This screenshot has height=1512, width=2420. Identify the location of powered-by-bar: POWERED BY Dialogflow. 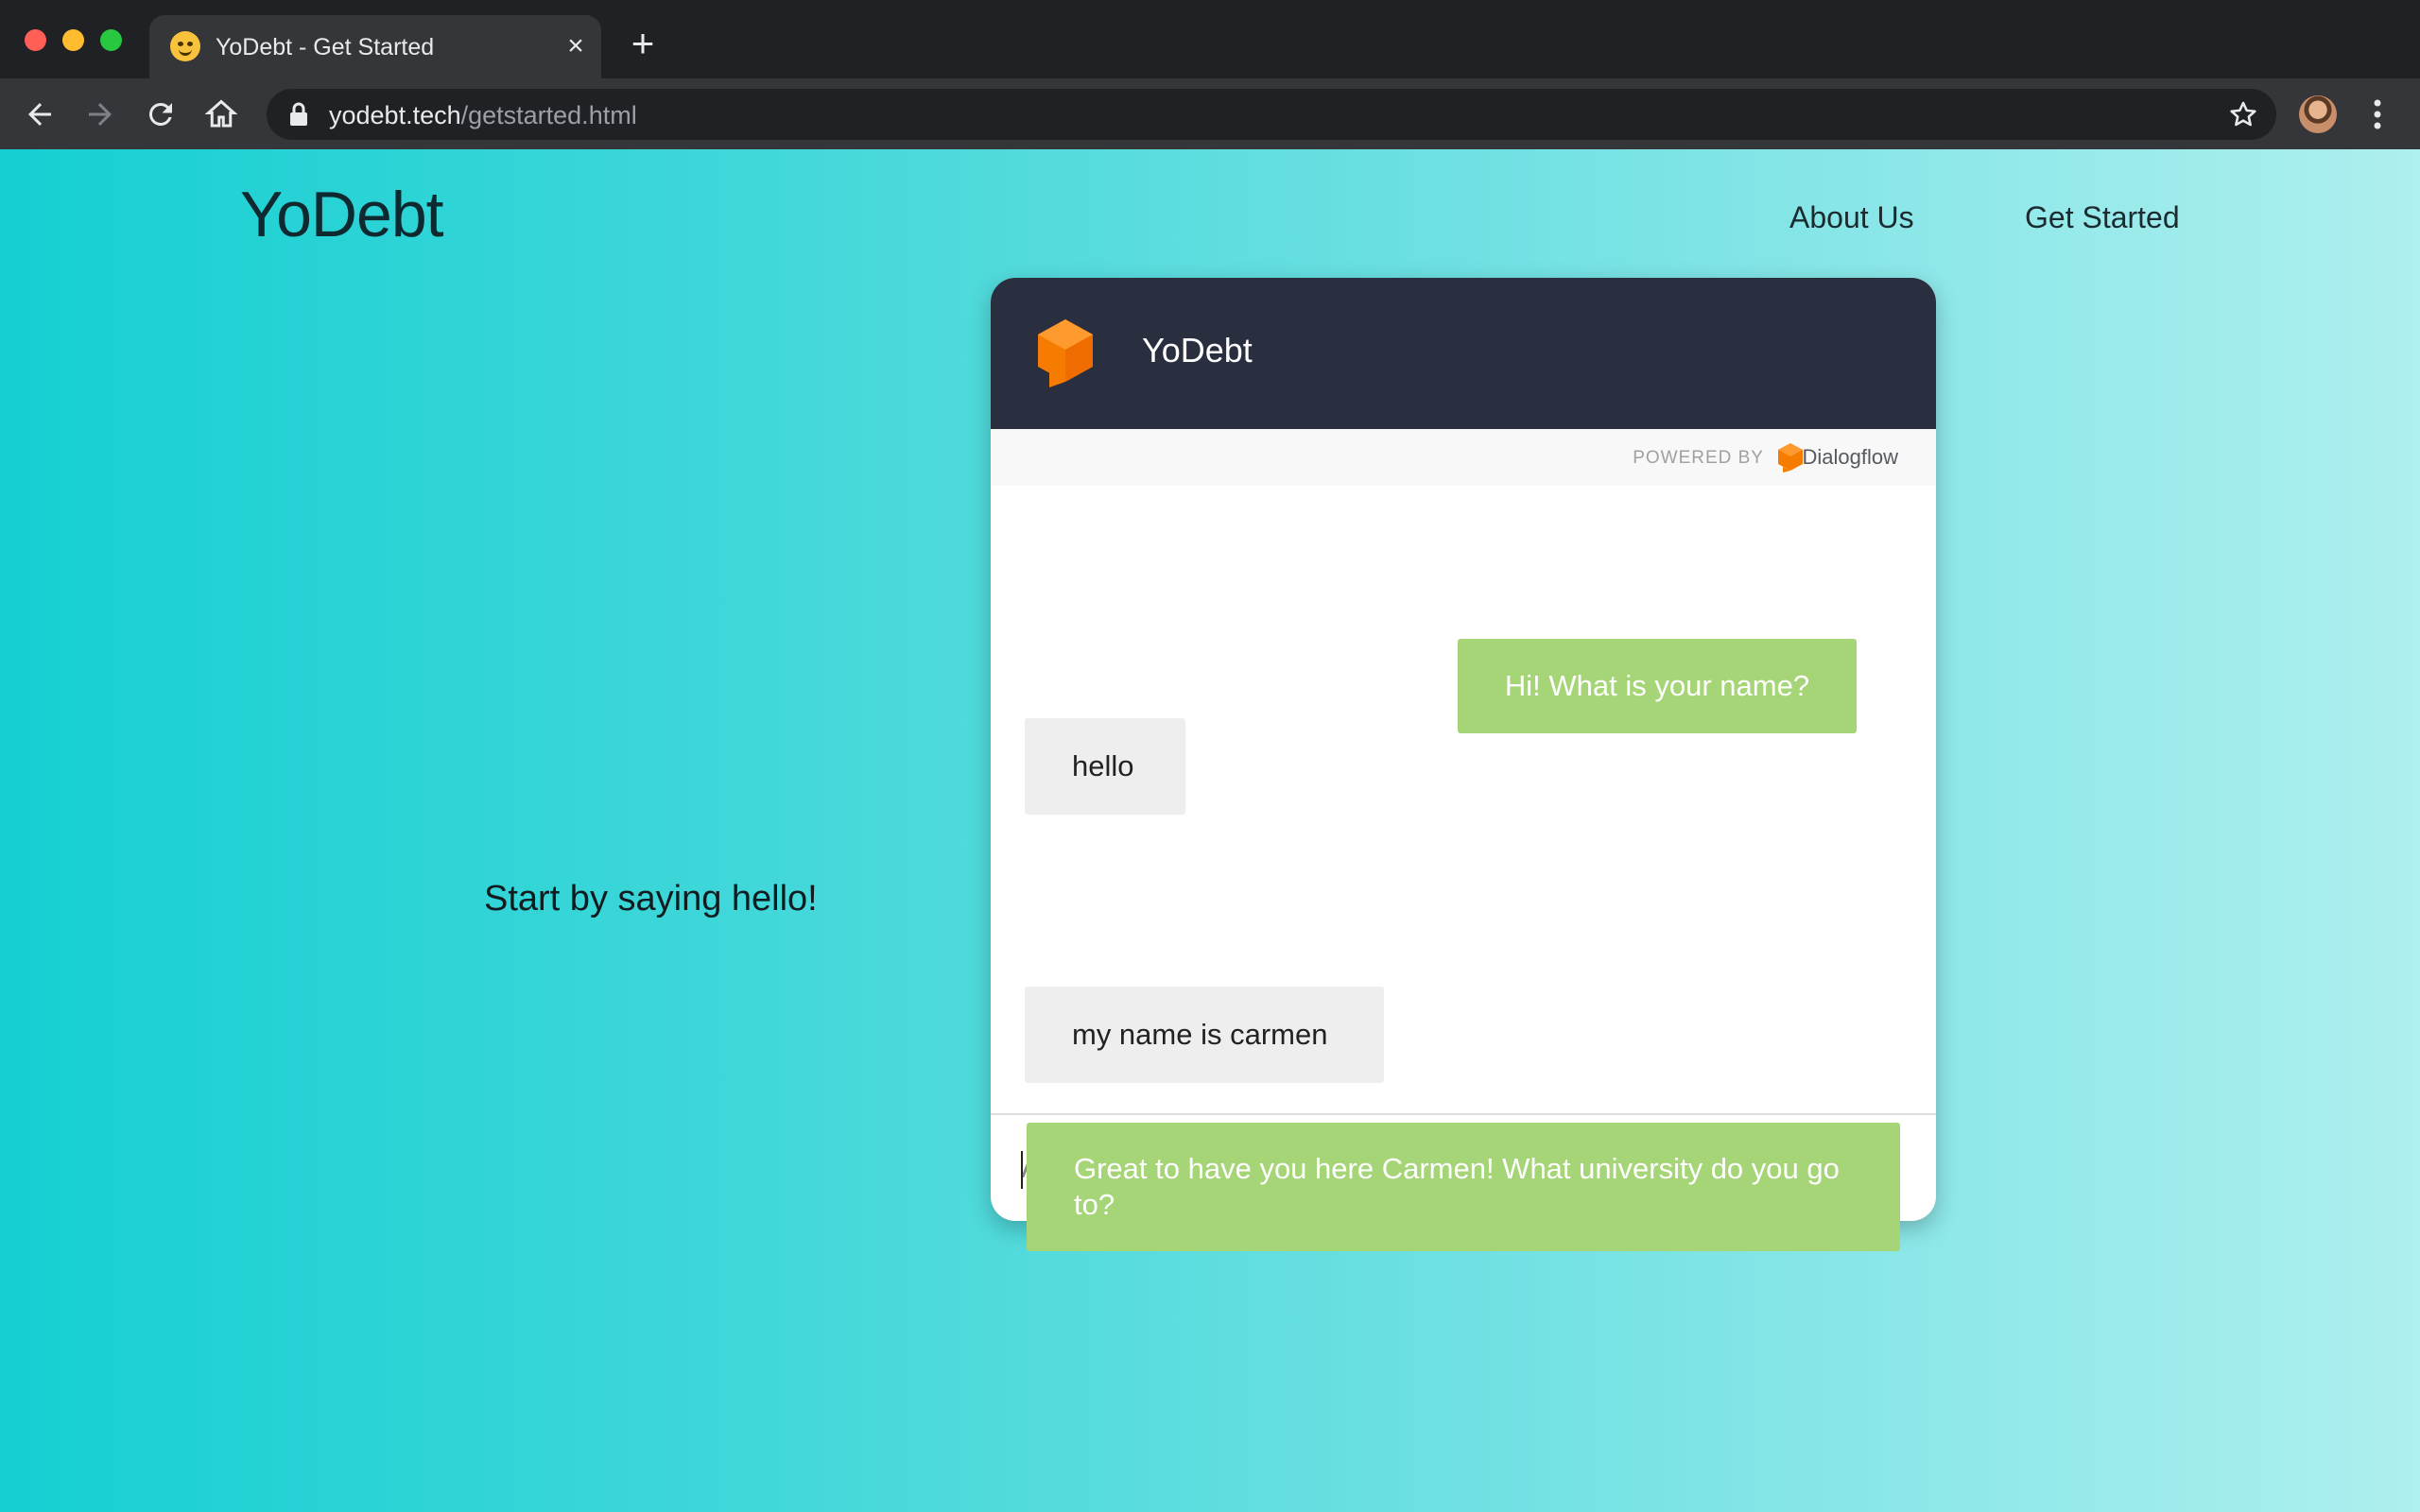
(1463, 457).